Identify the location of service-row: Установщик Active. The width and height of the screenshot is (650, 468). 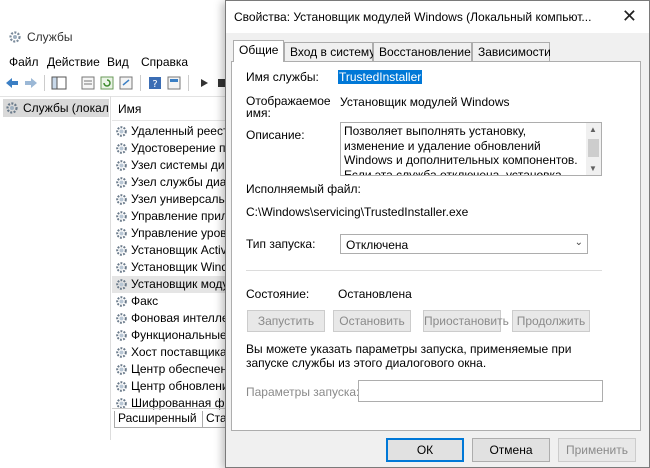
(171, 250).